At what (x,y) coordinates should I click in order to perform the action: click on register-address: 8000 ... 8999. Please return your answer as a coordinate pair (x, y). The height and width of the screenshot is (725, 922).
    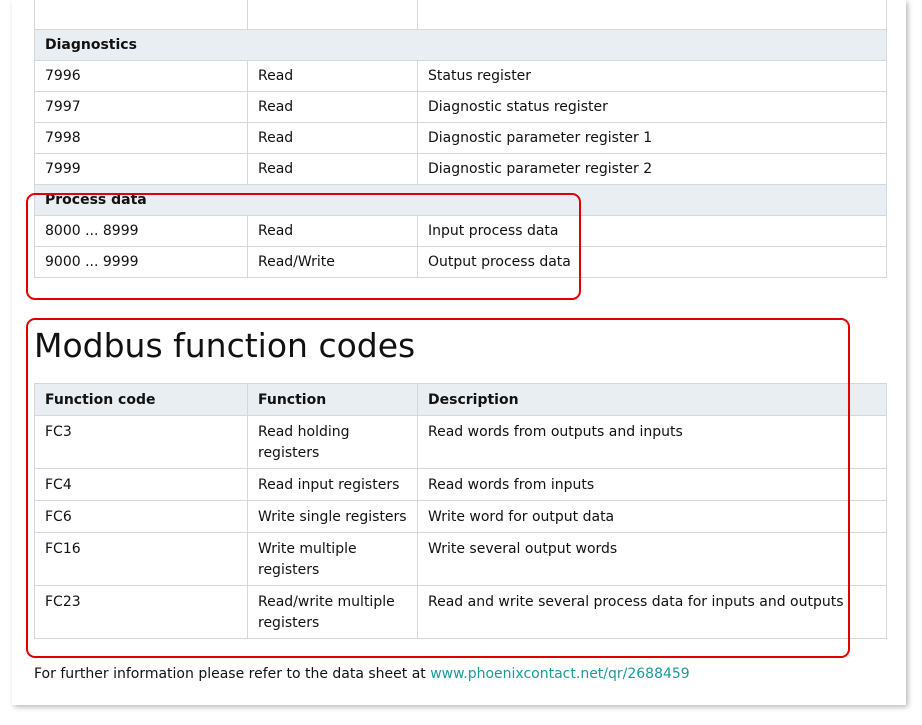
    Looking at the image, I should click on (141, 231).